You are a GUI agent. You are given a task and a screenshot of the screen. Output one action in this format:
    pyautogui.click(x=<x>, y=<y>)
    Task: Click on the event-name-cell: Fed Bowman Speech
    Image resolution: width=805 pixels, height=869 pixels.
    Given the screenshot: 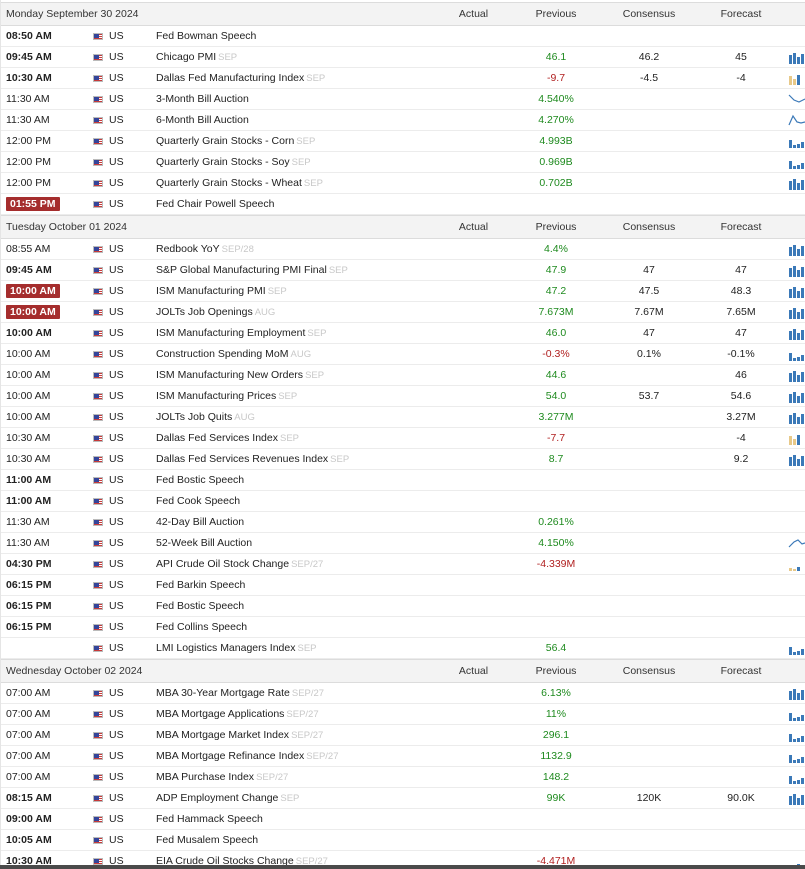 What is the action you would take?
    pyautogui.click(x=306, y=36)
    